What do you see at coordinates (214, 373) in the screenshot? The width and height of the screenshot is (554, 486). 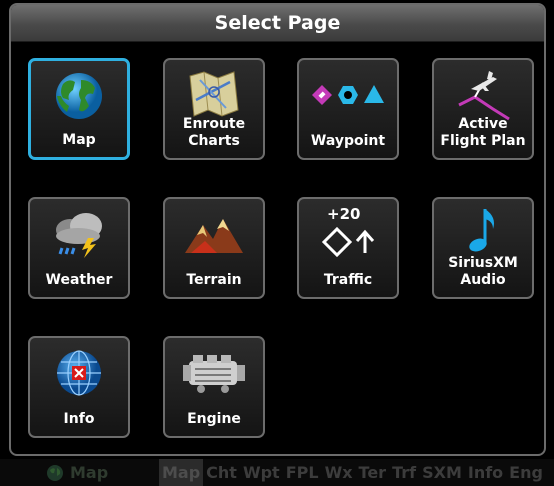 I see `engine-icon` at bounding box center [214, 373].